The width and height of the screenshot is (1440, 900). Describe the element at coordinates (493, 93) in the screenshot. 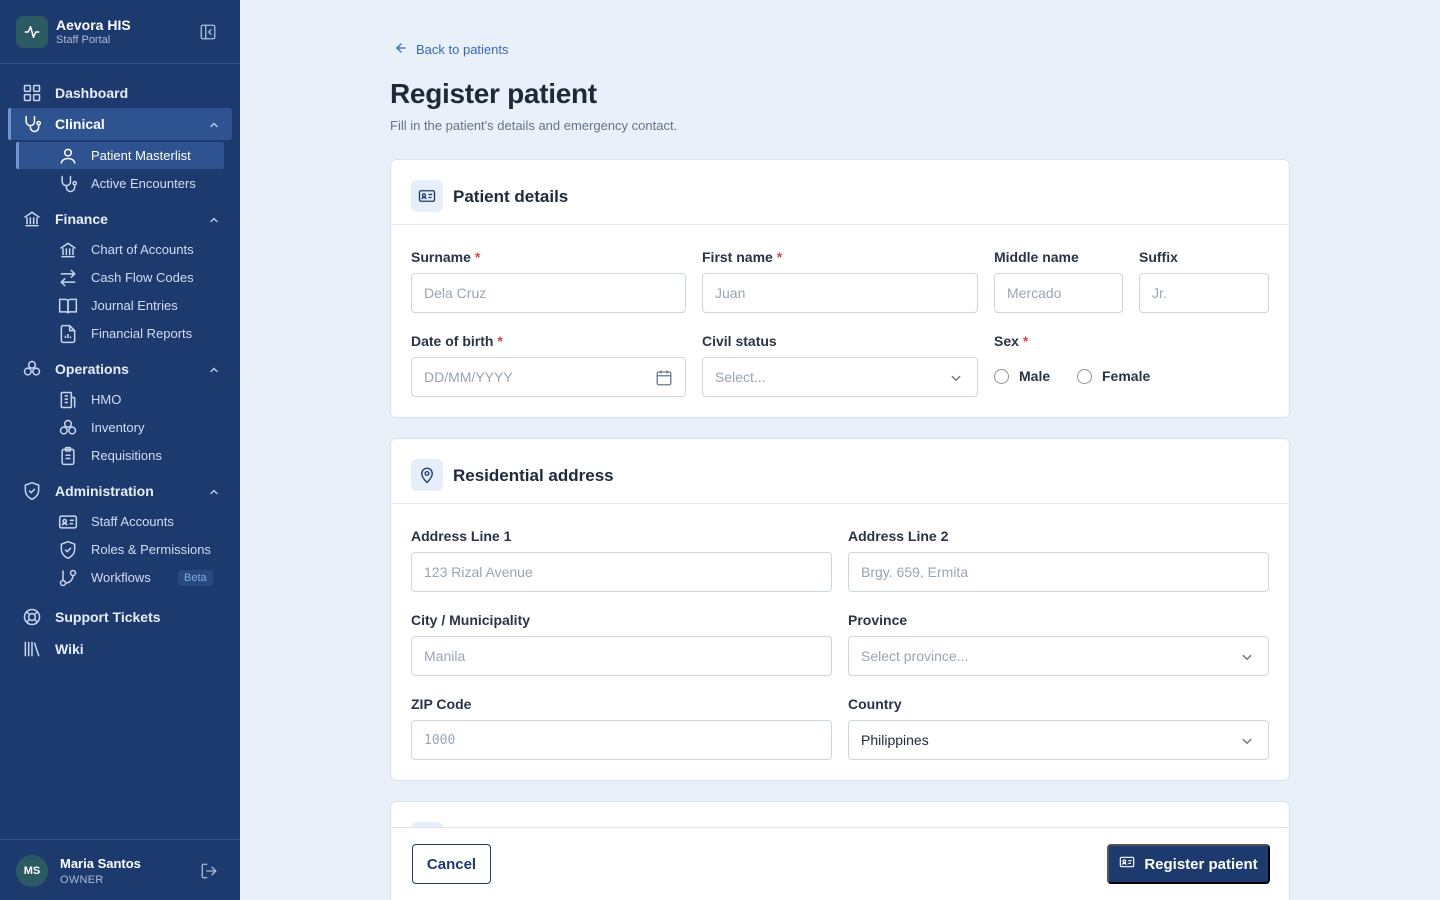

I see `page-title: Register patient` at that location.